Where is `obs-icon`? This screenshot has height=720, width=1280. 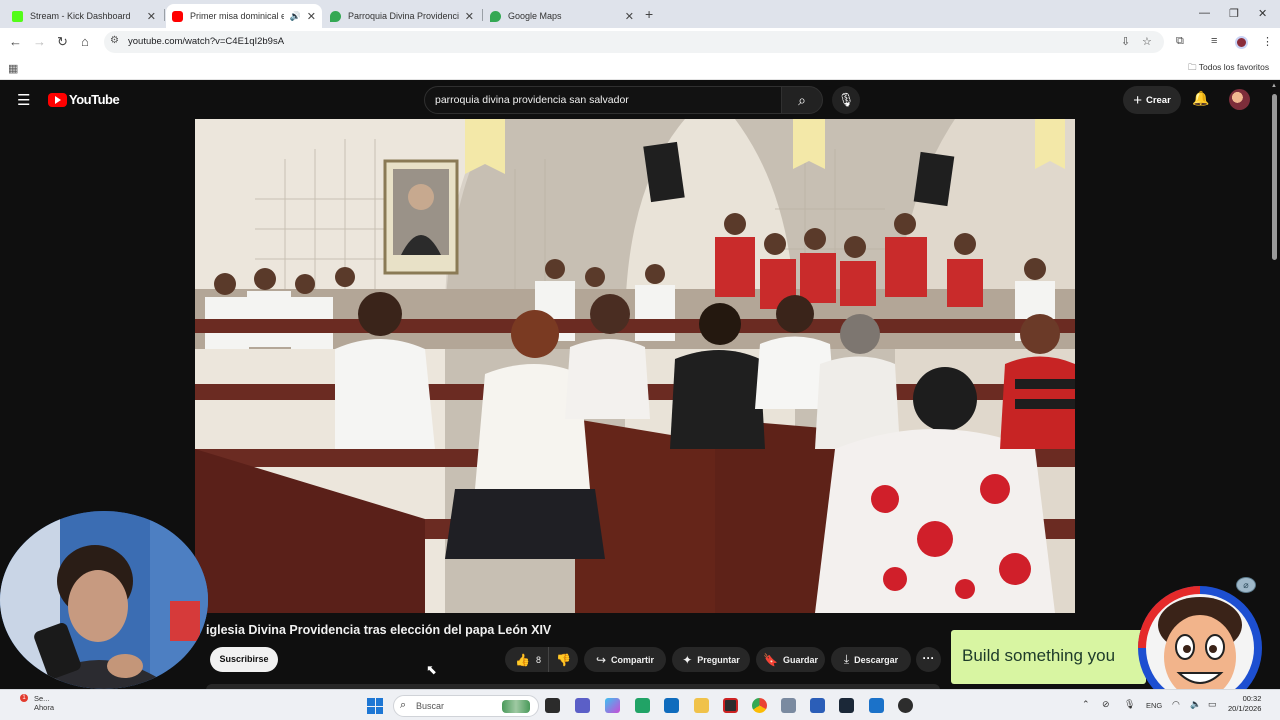
obs-icon is located at coordinates (905, 705).